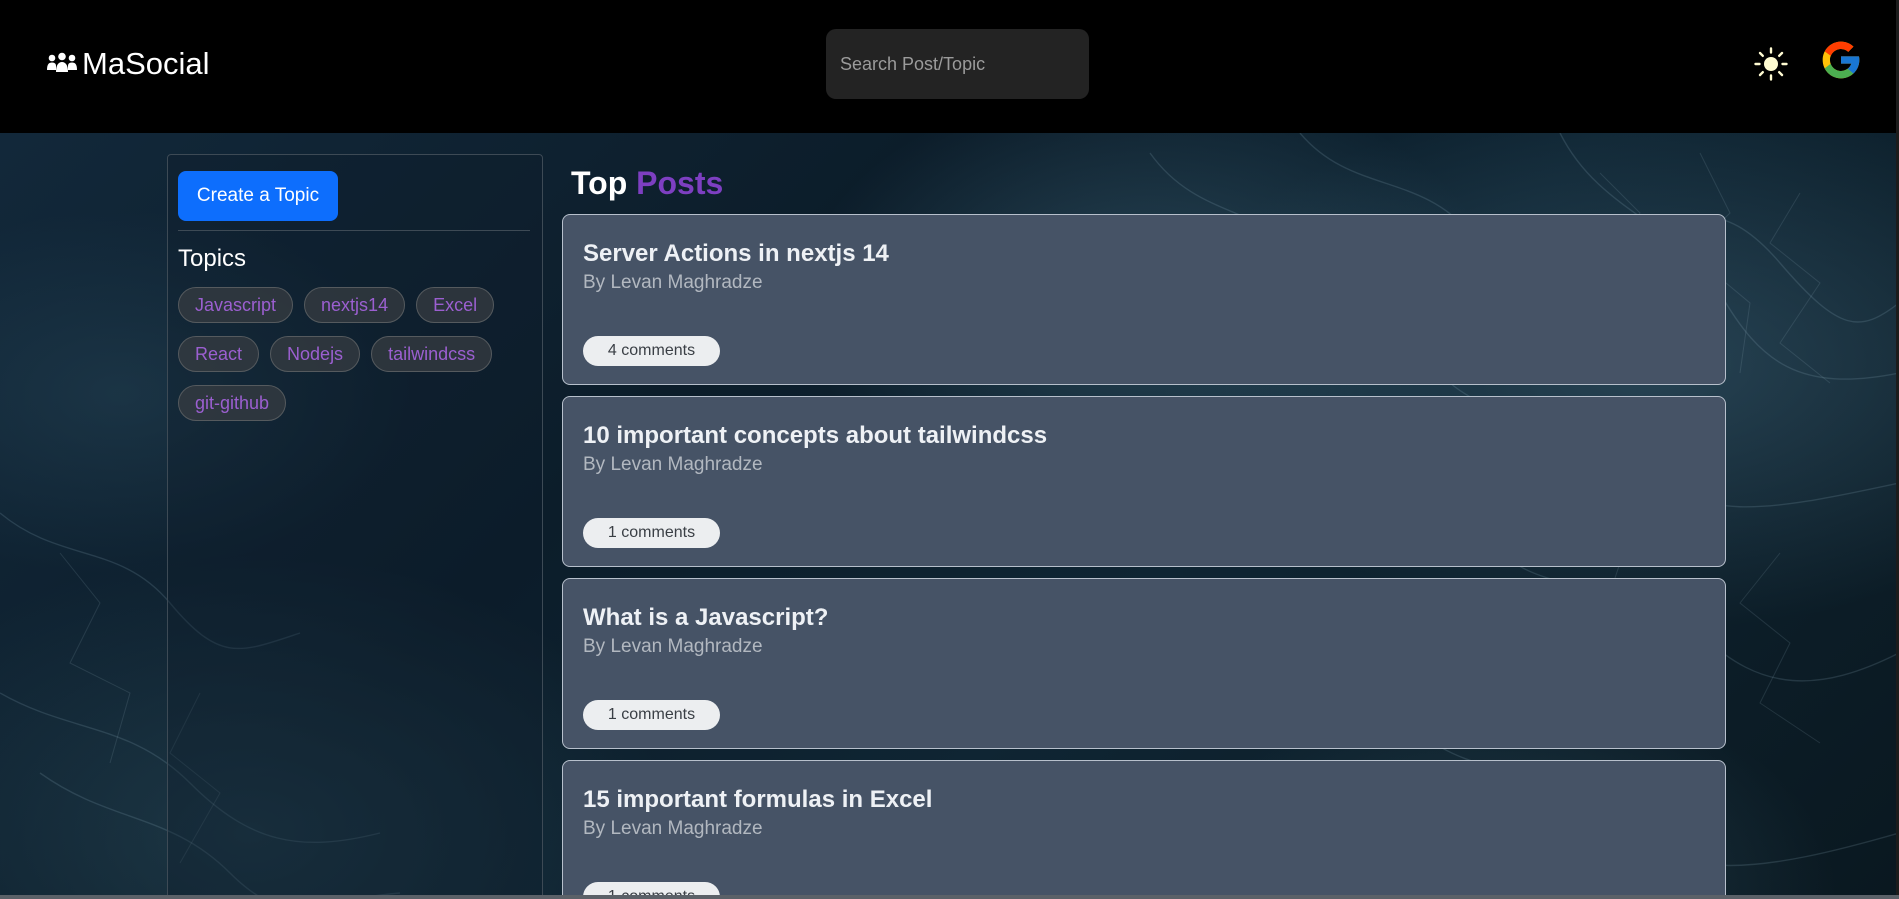 The image size is (1899, 899). I want to click on post-title: Server Actions in nextjs 14, so click(736, 254).